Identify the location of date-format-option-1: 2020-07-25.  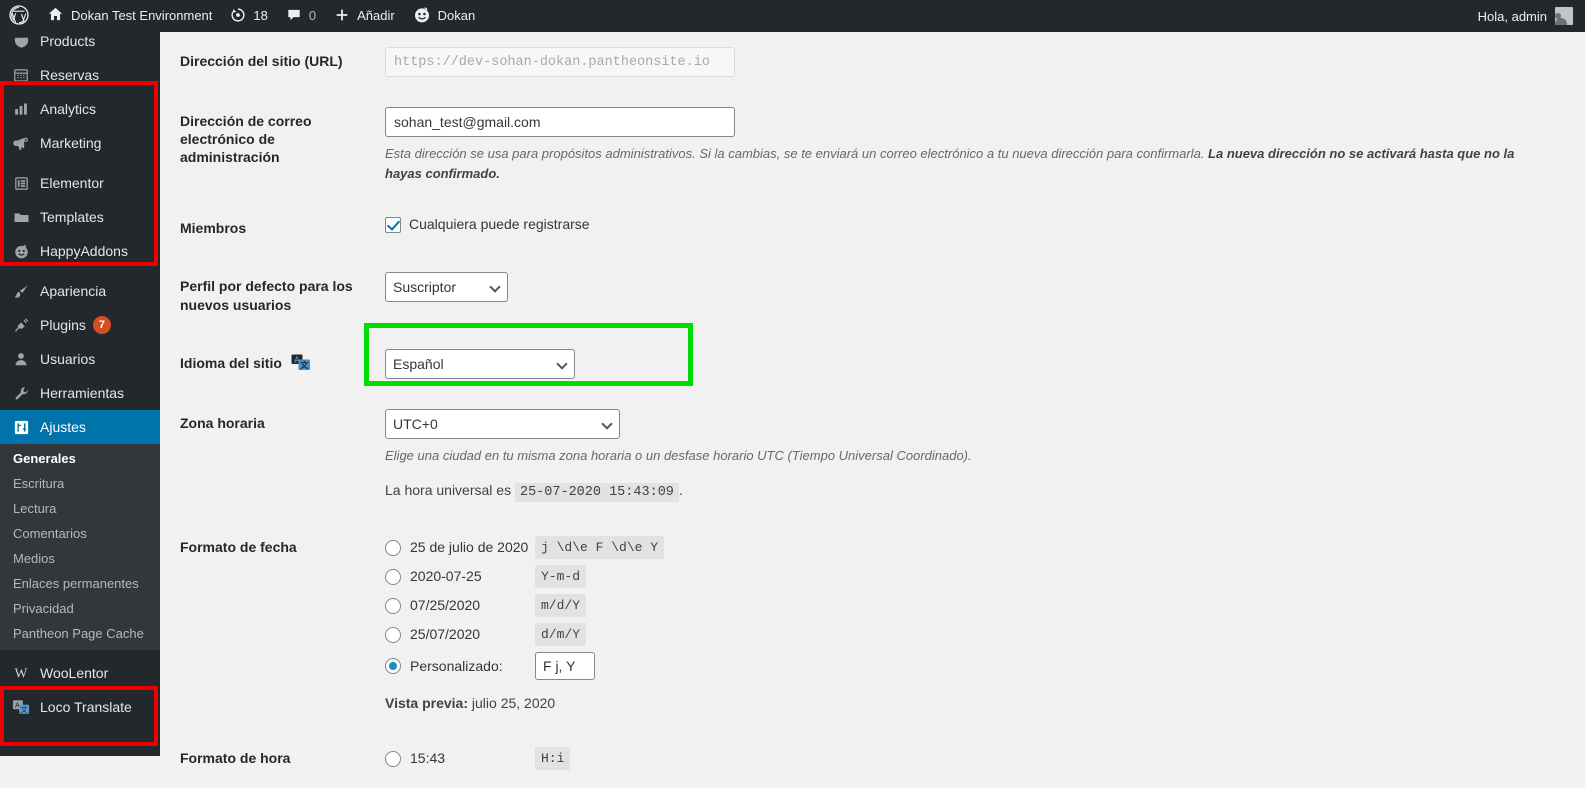
(460, 576).